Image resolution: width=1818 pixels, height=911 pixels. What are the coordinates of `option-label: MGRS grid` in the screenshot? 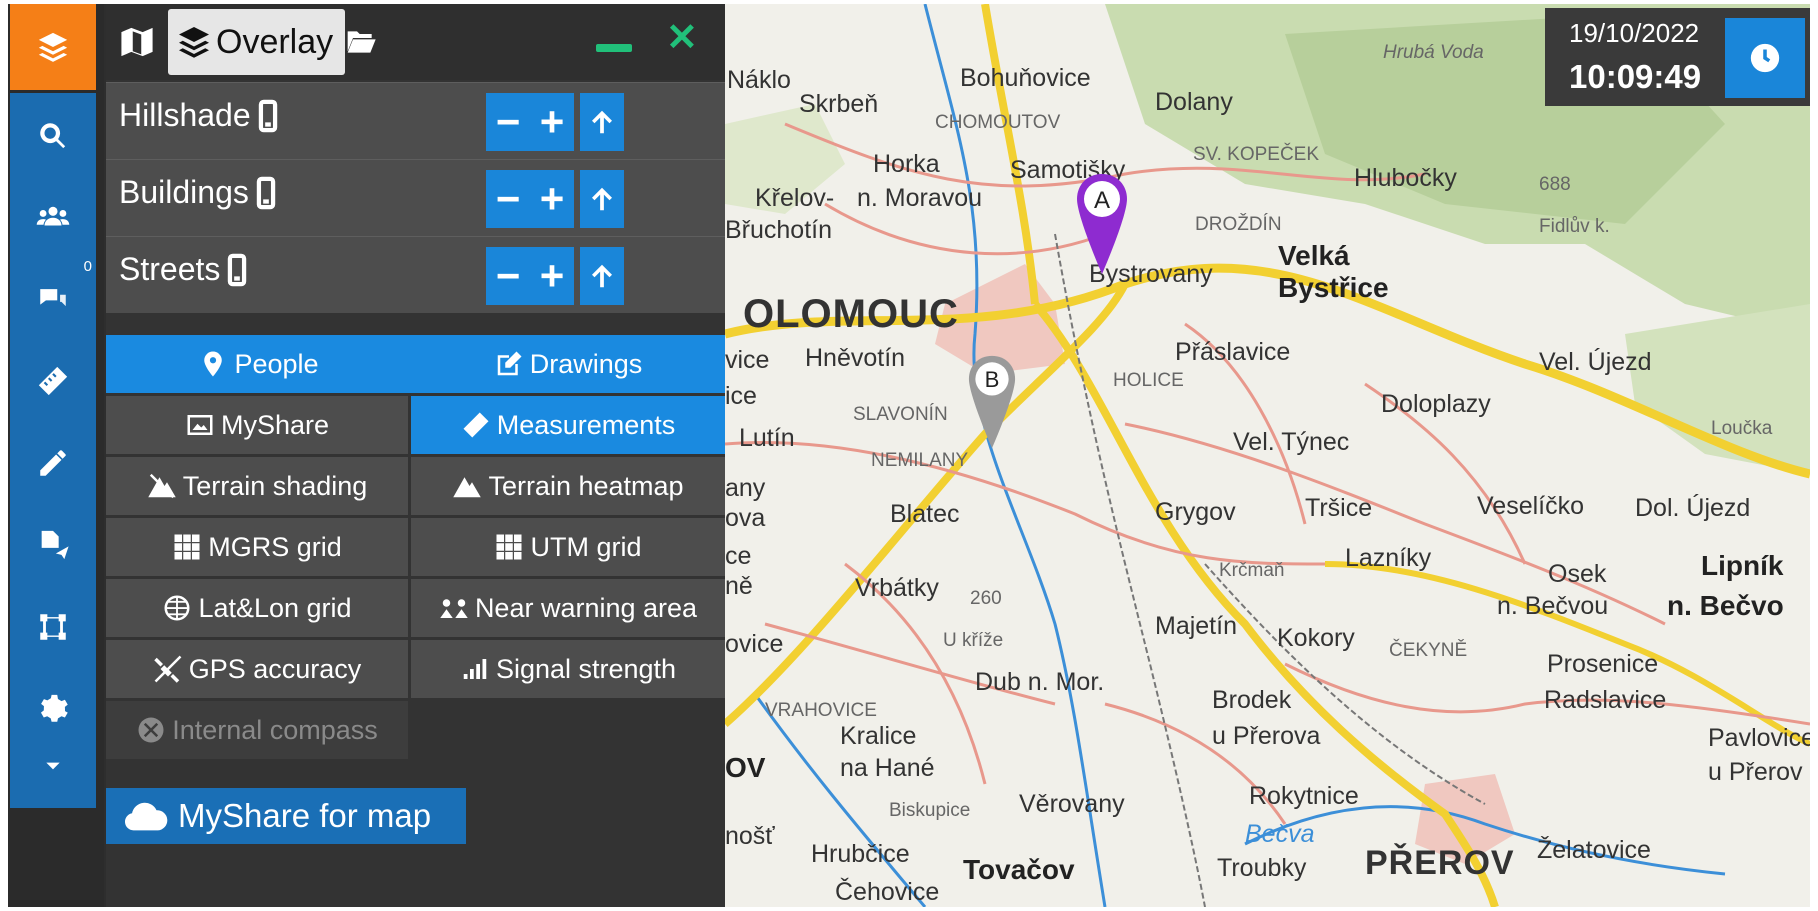 It's located at (275, 546).